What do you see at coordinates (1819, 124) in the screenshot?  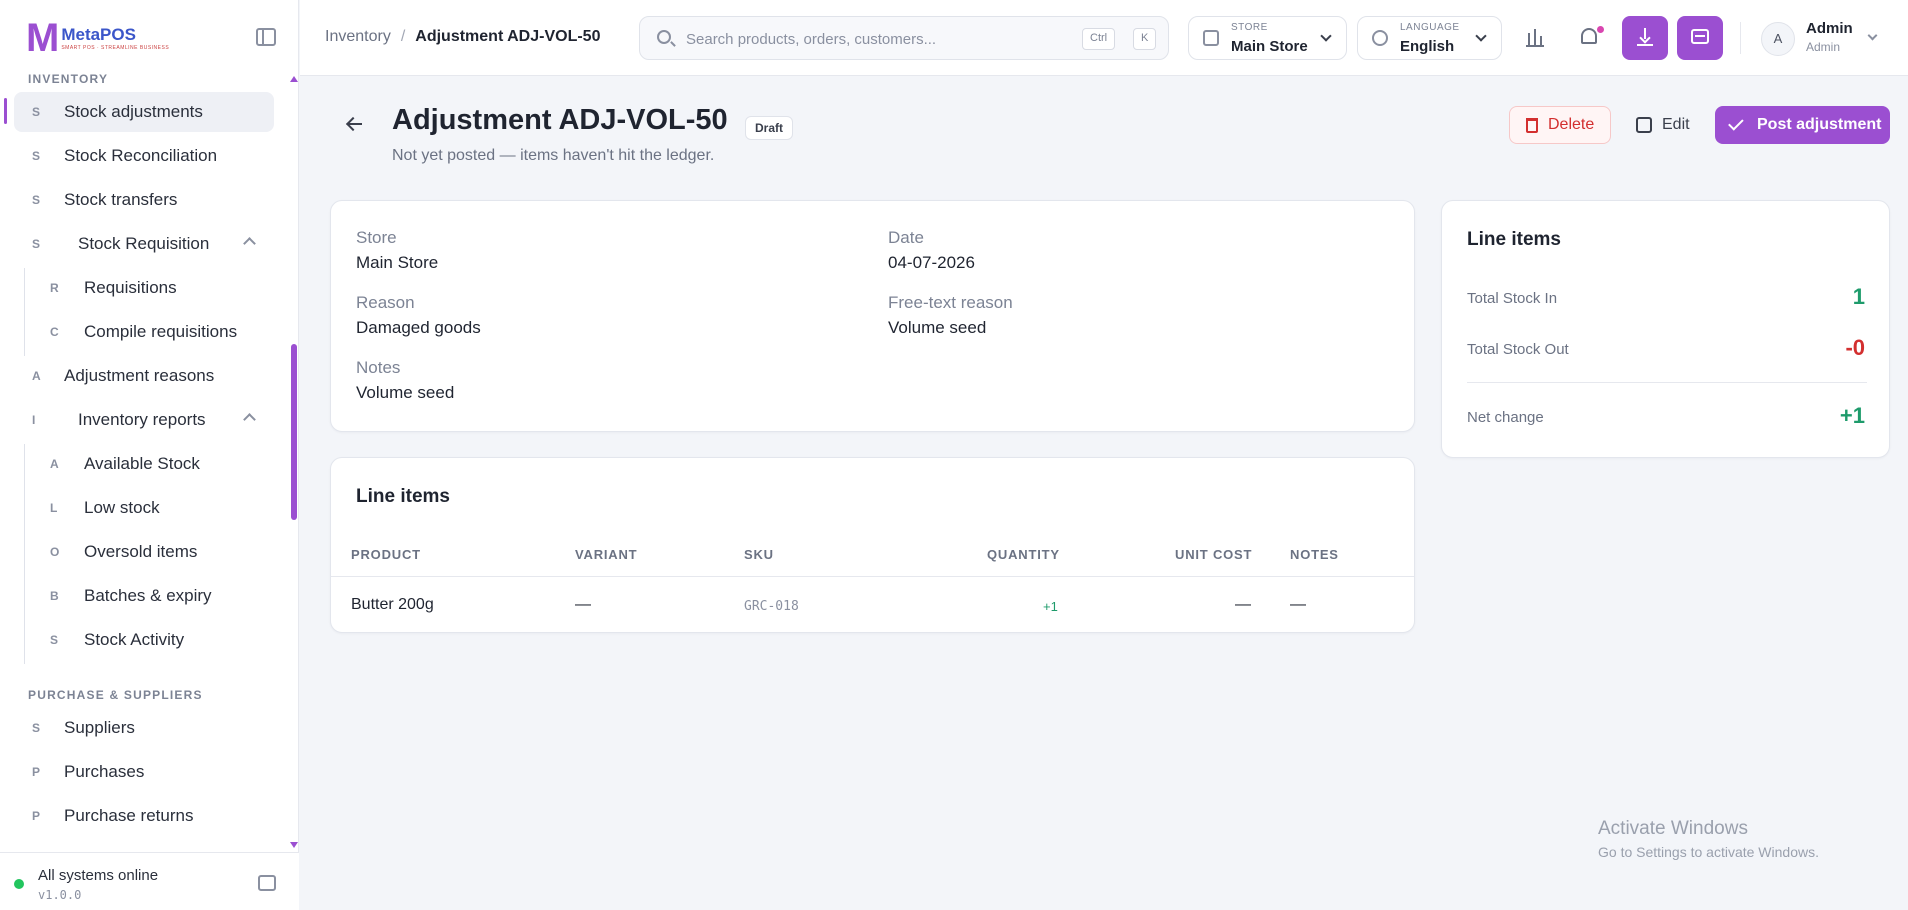 I see `post-adjustment-label: Post adjustment` at bounding box center [1819, 124].